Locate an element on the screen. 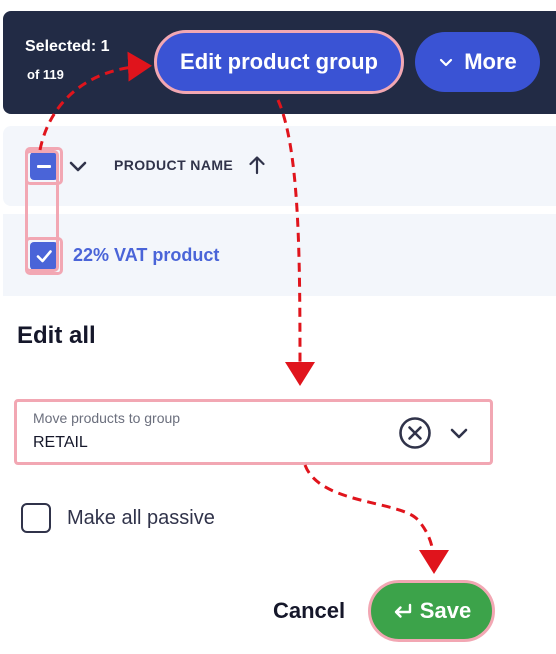 Image resolution: width=556 pixels, height=654 pixels. make-all-passive-label: Make all passive is located at coordinates (141, 517).